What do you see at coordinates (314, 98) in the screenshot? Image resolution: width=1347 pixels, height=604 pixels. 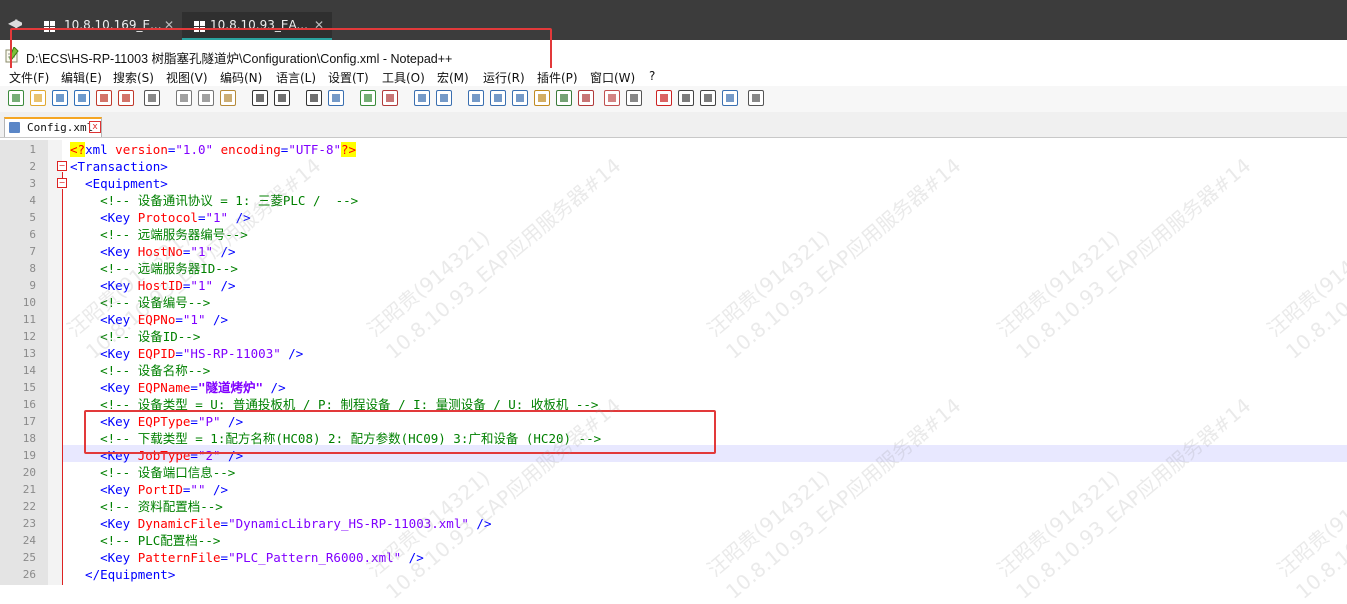 I see `find-icon` at bounding box center [314, 98].